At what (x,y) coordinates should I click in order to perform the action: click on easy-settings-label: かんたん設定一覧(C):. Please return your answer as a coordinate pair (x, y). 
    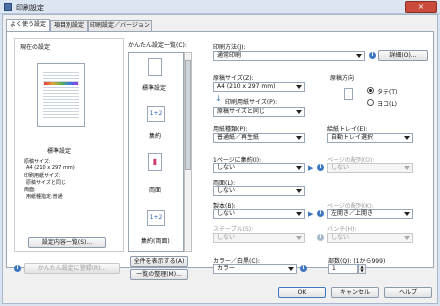
    Looking at the image, I should click on (157, 45).